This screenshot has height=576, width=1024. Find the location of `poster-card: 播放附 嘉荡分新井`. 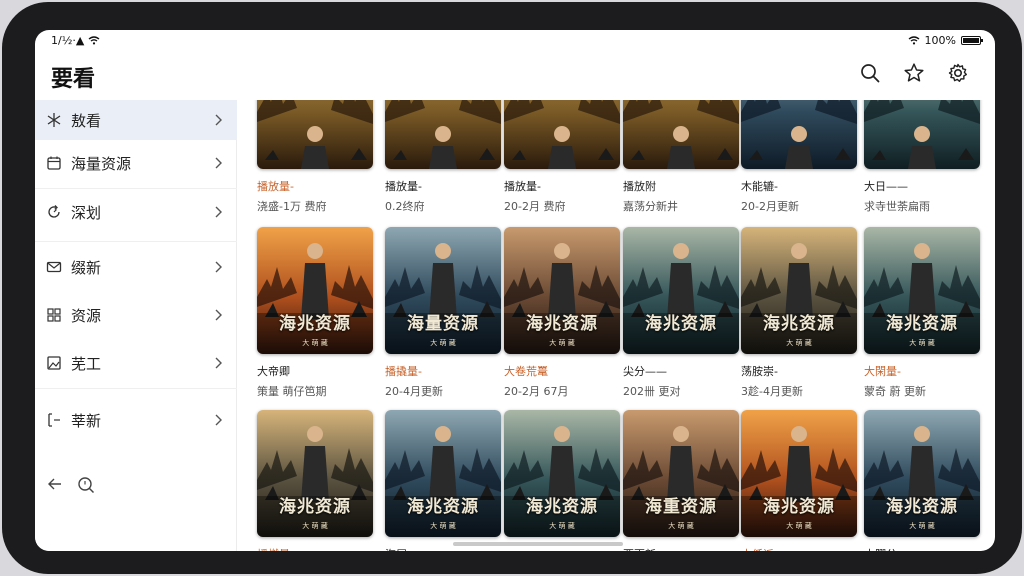

poster-card: 播放附 嘉荡分新井 is located at coordinates (681, 157).